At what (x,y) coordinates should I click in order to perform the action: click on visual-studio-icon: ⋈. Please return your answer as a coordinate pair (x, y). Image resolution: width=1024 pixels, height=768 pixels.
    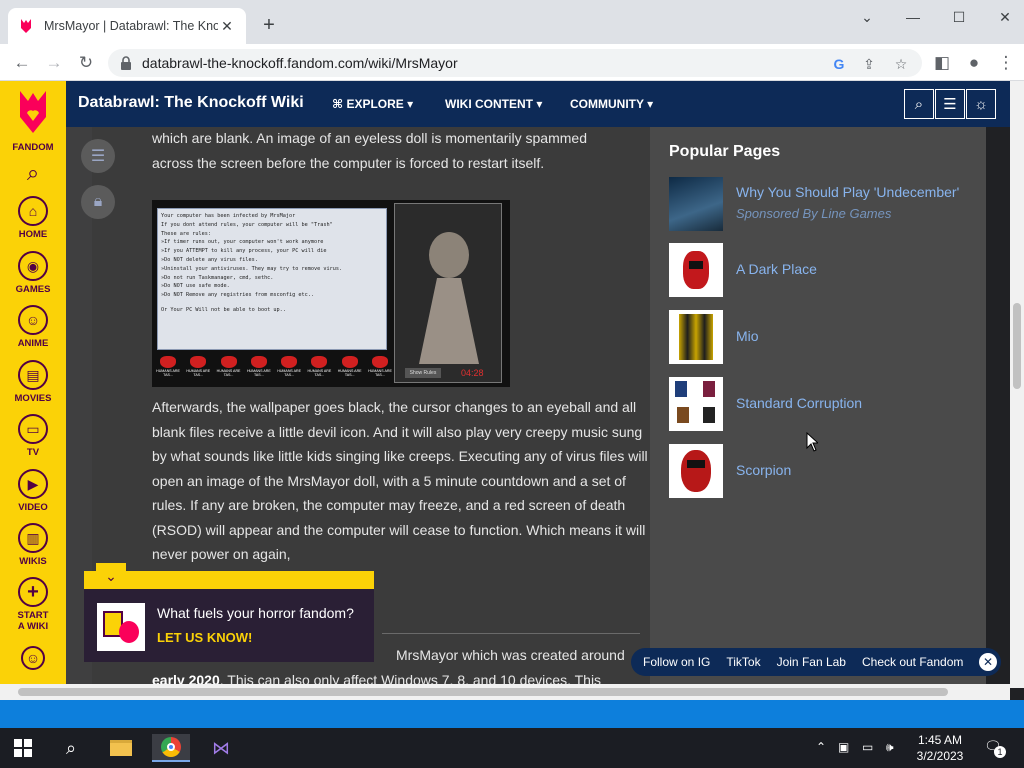
    Looking at the image, I should click on (221, 748).